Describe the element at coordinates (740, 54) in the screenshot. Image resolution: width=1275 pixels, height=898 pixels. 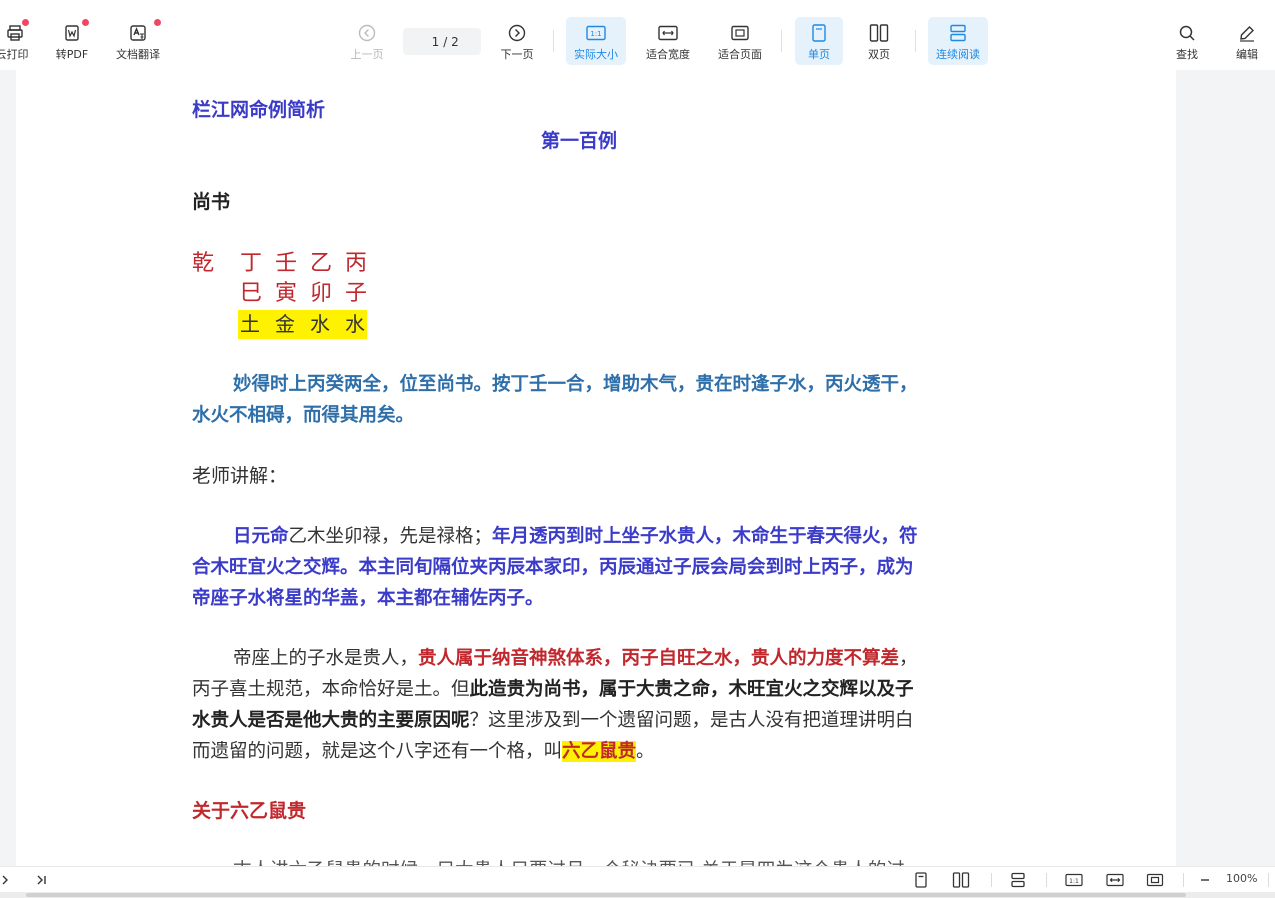
I see `fit-page-label: 适合页面` at that location.